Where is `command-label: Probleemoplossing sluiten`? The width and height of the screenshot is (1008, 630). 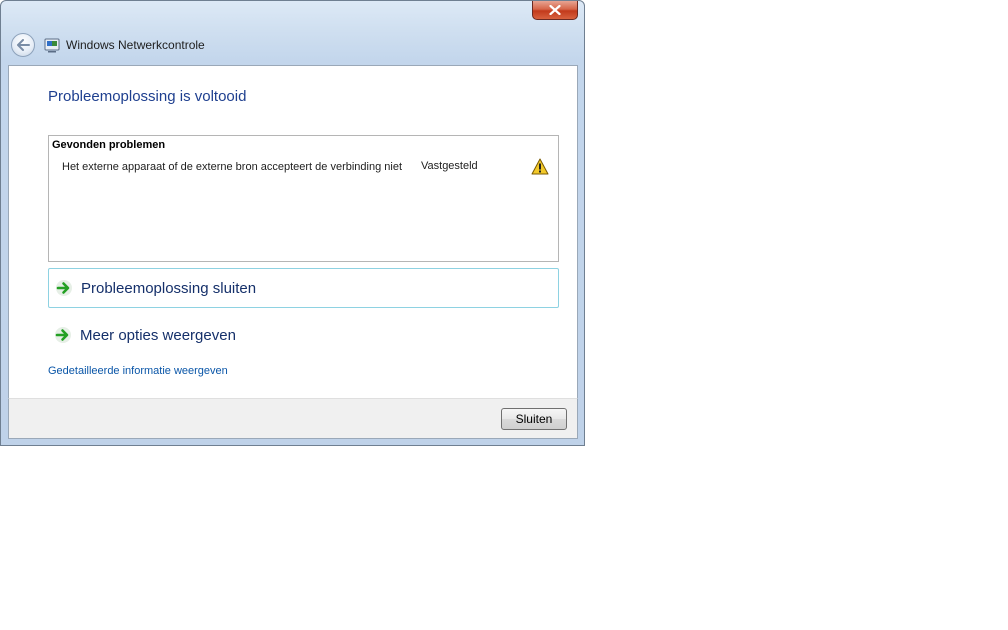
command-label: Probleemoplossing sluiten is located at coordinates (169, 288).